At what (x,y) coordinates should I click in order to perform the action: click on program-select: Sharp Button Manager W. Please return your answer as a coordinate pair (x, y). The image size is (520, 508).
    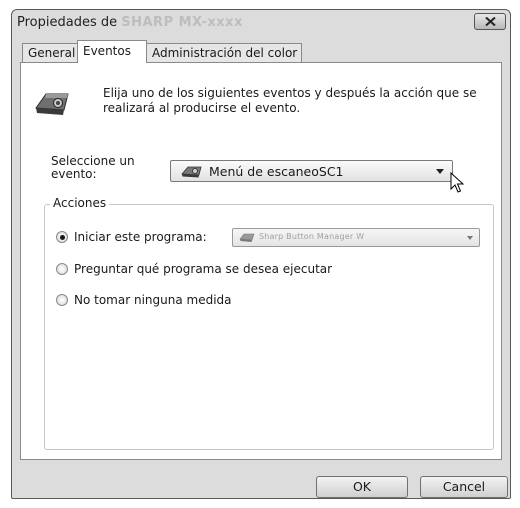
    Looking at the image, I should click on (356, 237).